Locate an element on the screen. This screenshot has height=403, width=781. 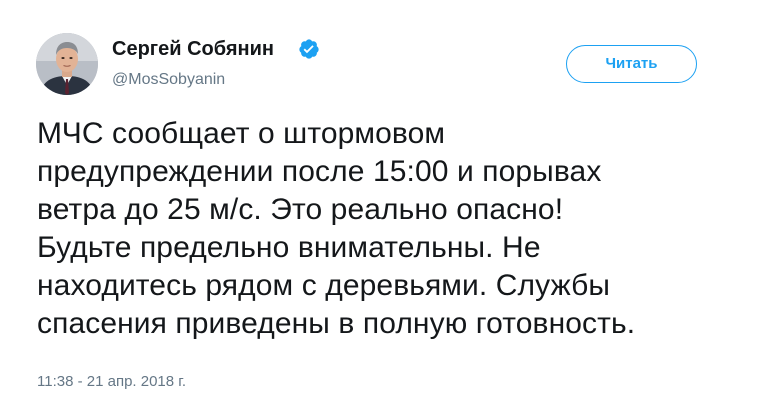
tweet-text-line: спасения приведены в полную готовность. is located at coordinates (336, 323).